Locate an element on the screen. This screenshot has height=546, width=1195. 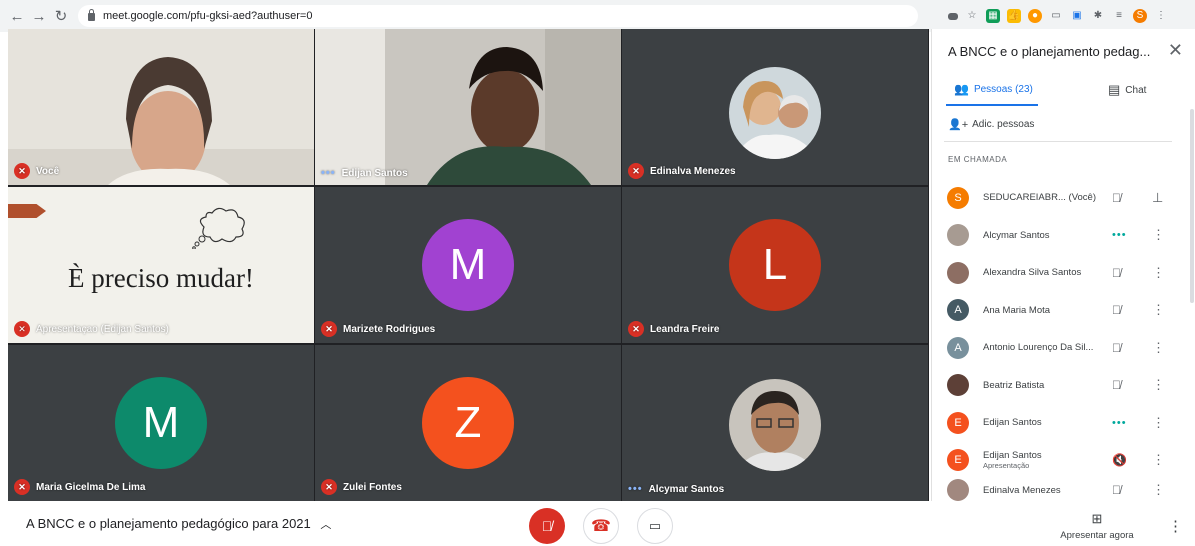
tile-label: ••• Edijan Santos is located at coordinates (364, 173).